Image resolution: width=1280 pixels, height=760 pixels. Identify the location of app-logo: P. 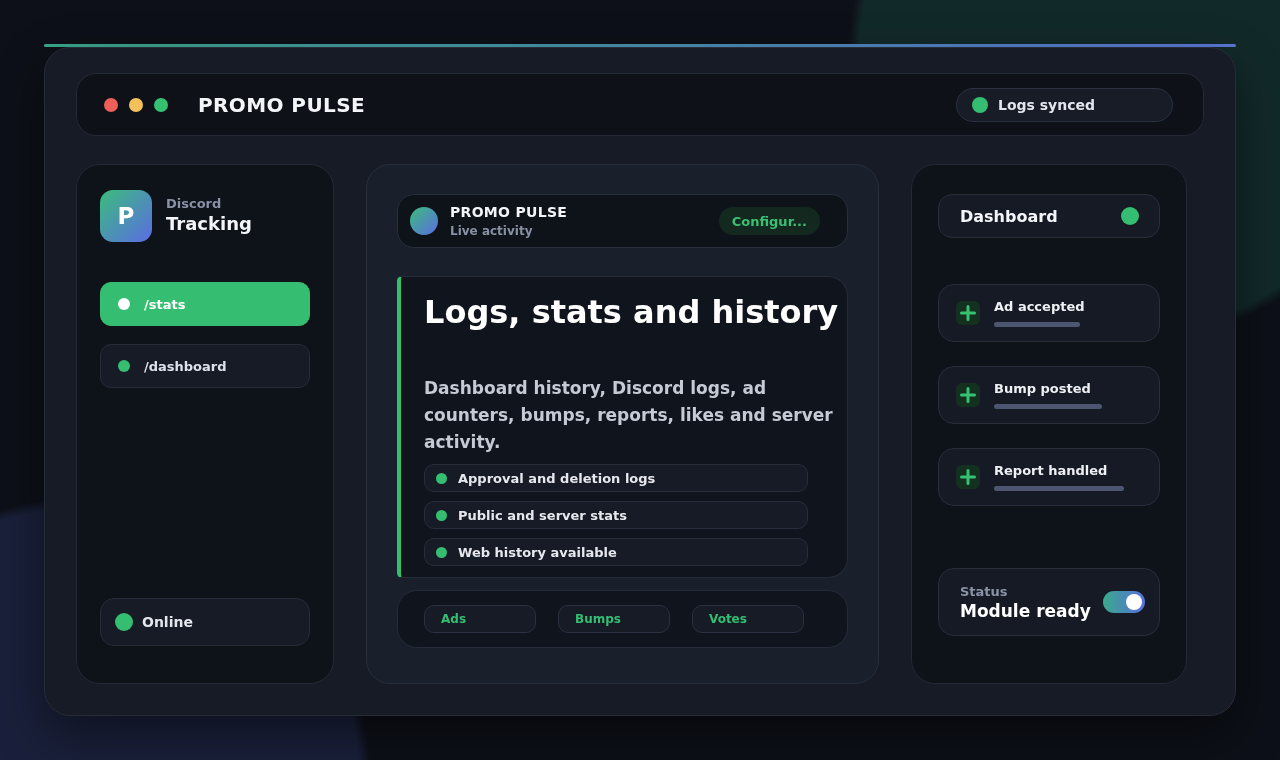
(126, 216).